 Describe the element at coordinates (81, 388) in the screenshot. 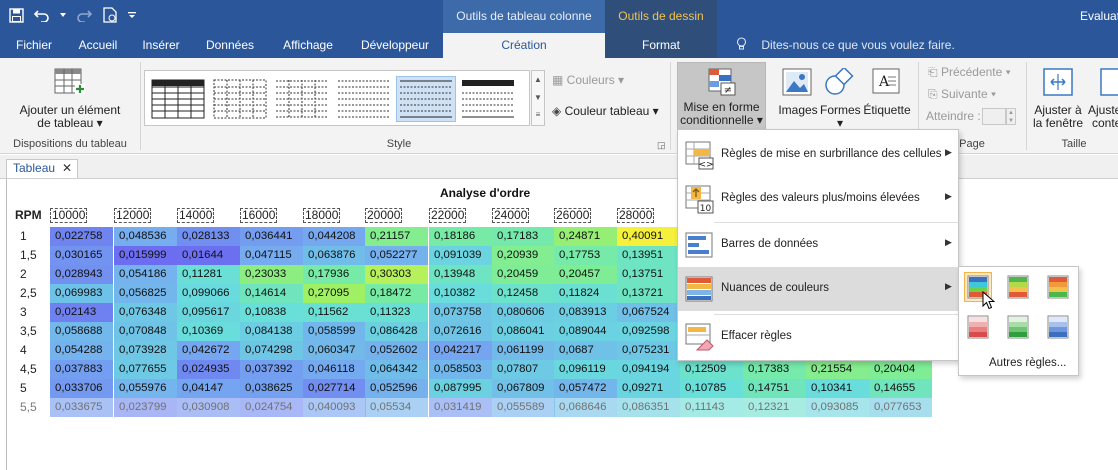

I see `table-cell: 0,033706` at that location.